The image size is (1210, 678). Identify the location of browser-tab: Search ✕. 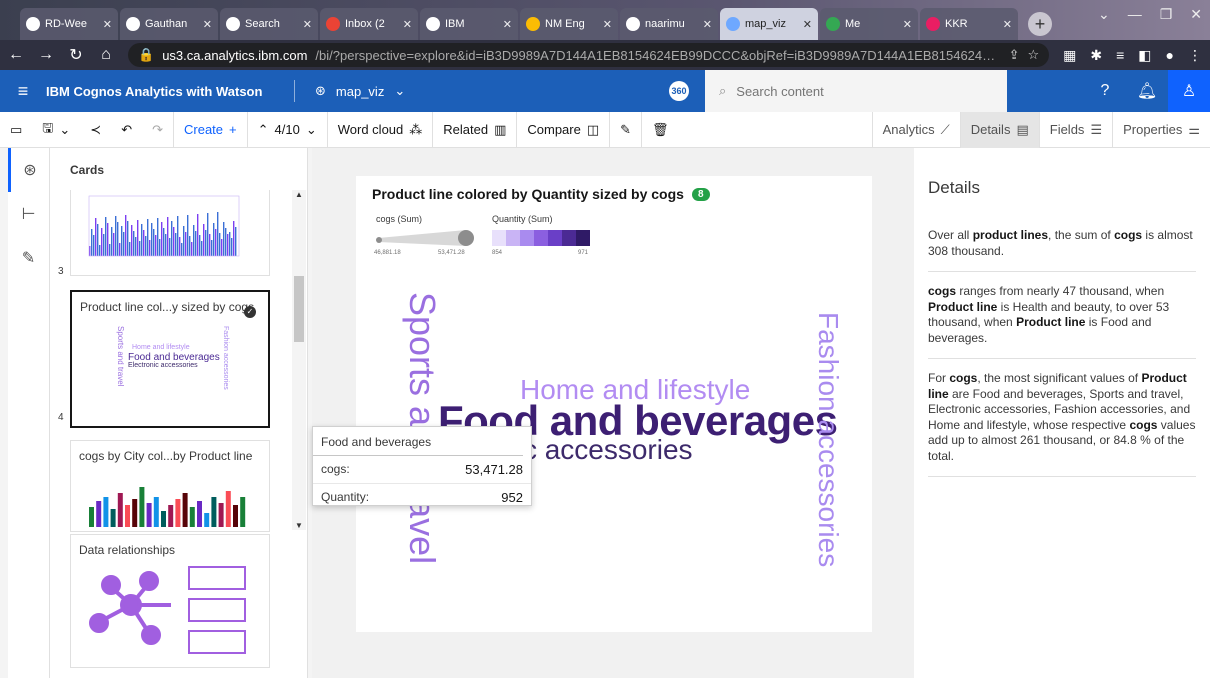
(269, 24).